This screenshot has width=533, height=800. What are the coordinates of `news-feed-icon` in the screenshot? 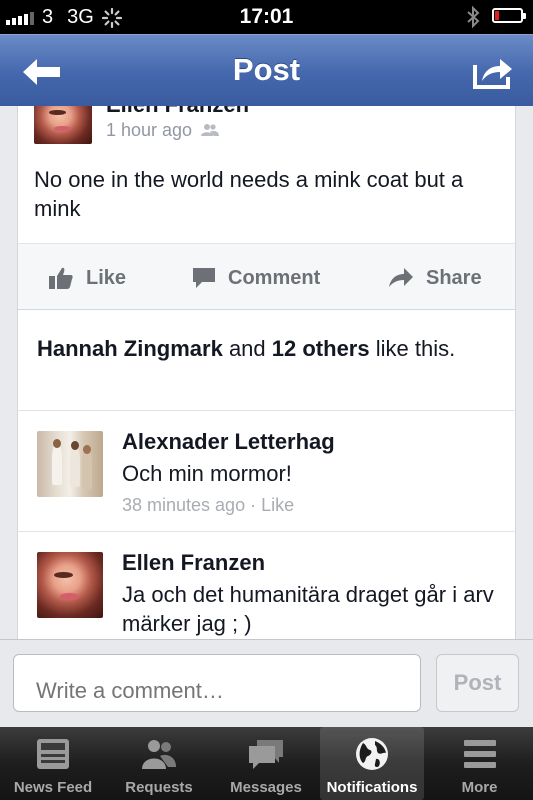 It's located at (53, 754).